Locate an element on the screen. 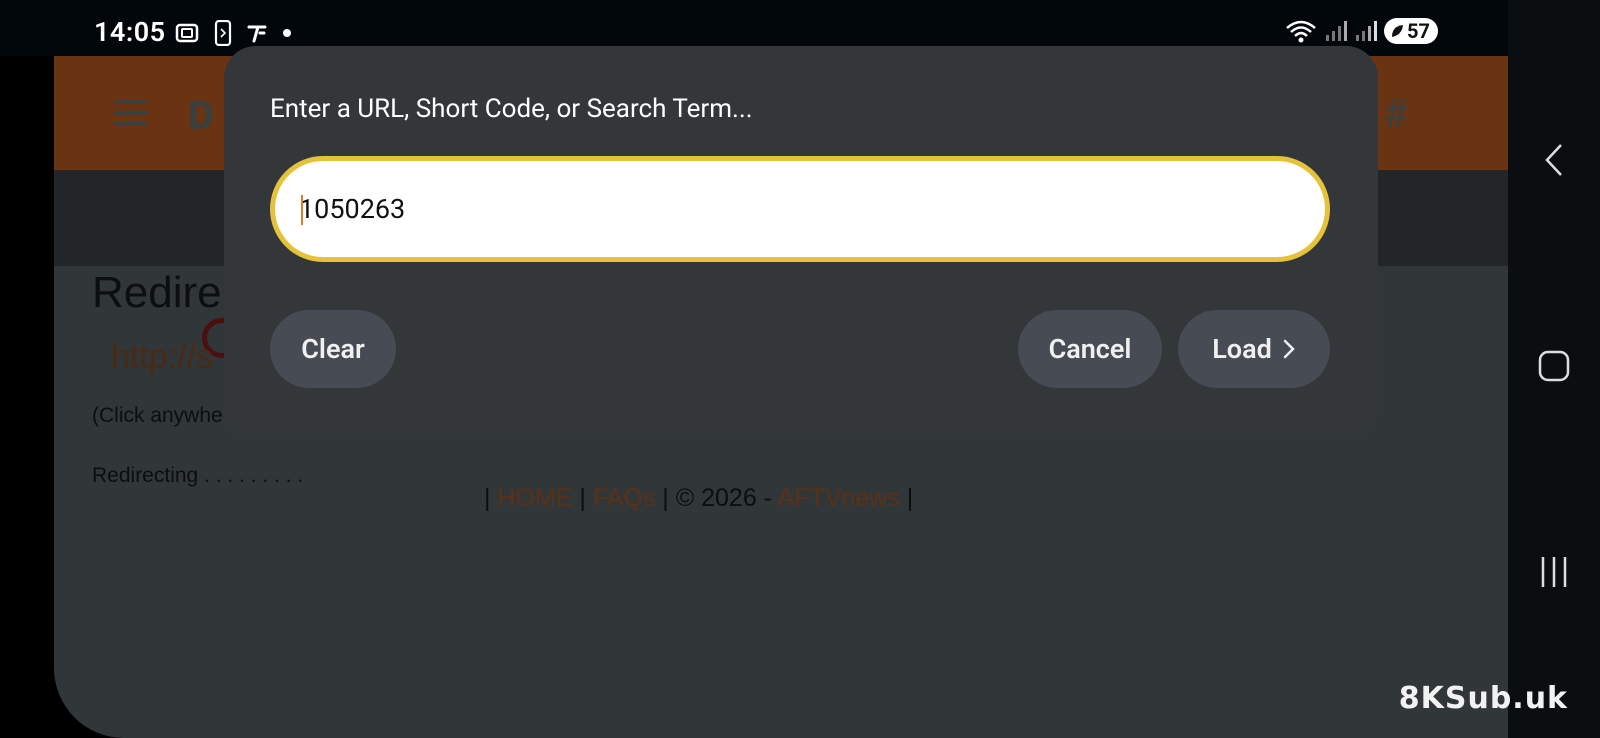  footer-faqs-link: FAQs is located at coordinates (624, 498).